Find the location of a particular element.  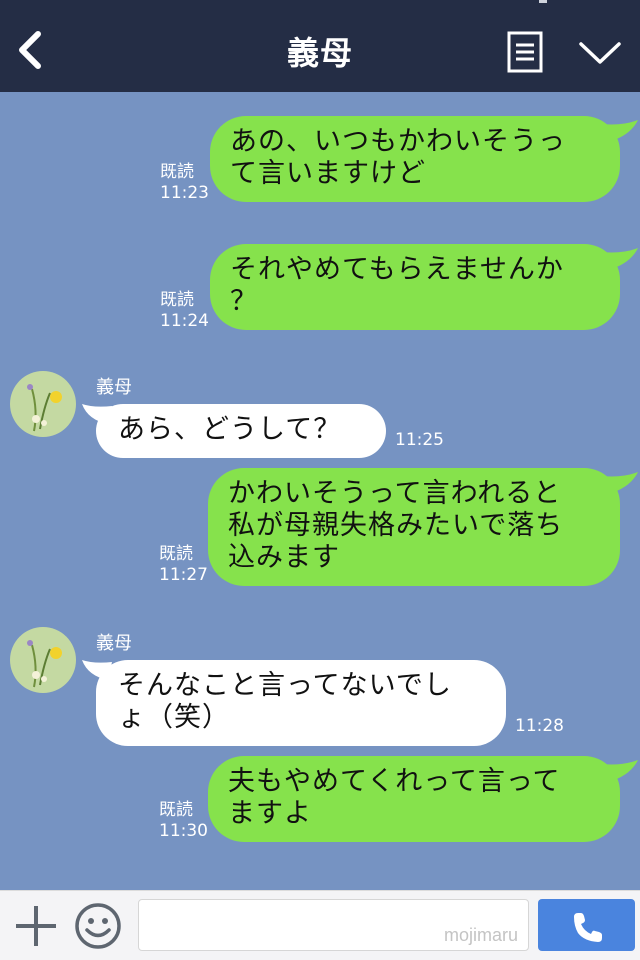

message-line: ょ（笑） is located at coordinates (174, 717).